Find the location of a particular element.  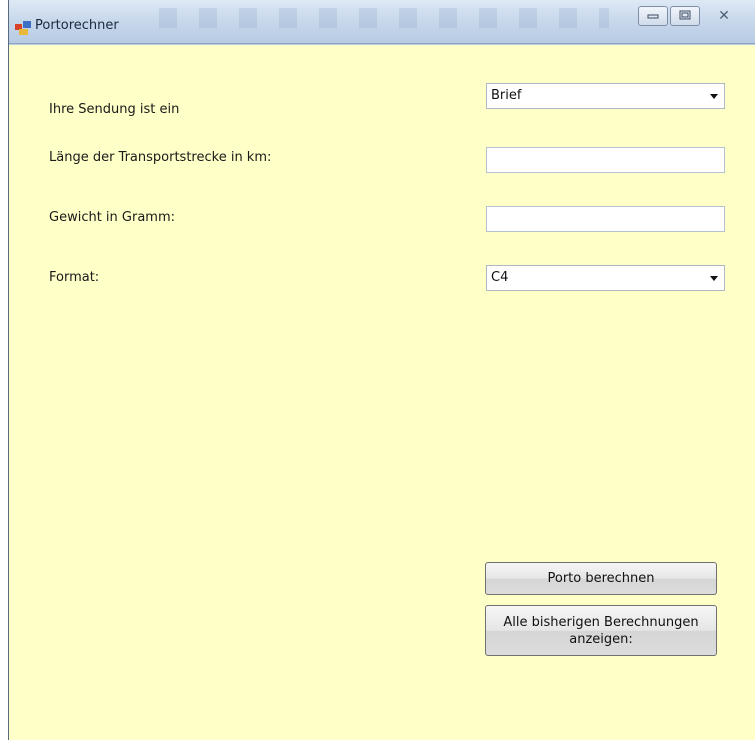

sendung-select: Brief is located at coordinates (605, 96).